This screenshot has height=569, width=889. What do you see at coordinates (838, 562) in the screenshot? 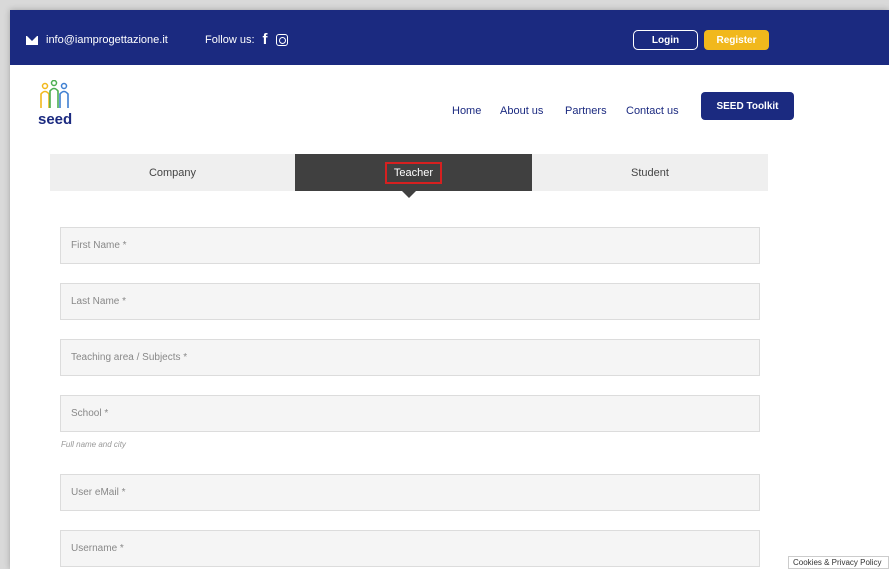
I see `cookie-policy-button: Cookies & Privacy Policy` at bounding box center [838, 562].